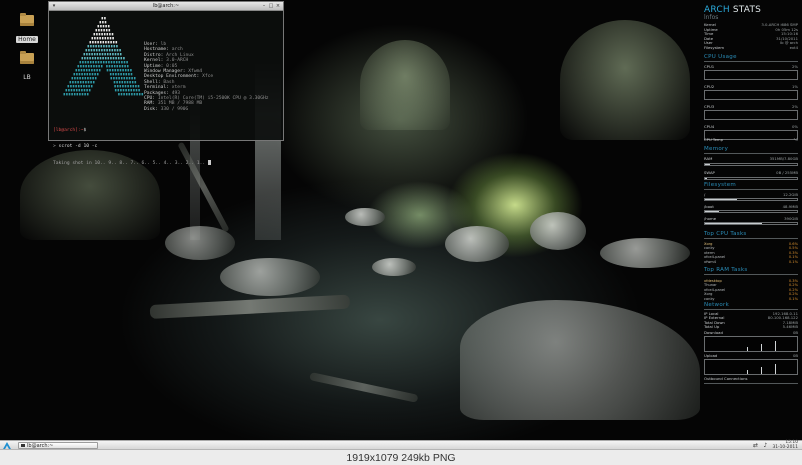  What do you see at coordinates (68, 130) in the screenshot?
I see `prompt-user: [lb@arch]:~` at bounding box center [68, 130].